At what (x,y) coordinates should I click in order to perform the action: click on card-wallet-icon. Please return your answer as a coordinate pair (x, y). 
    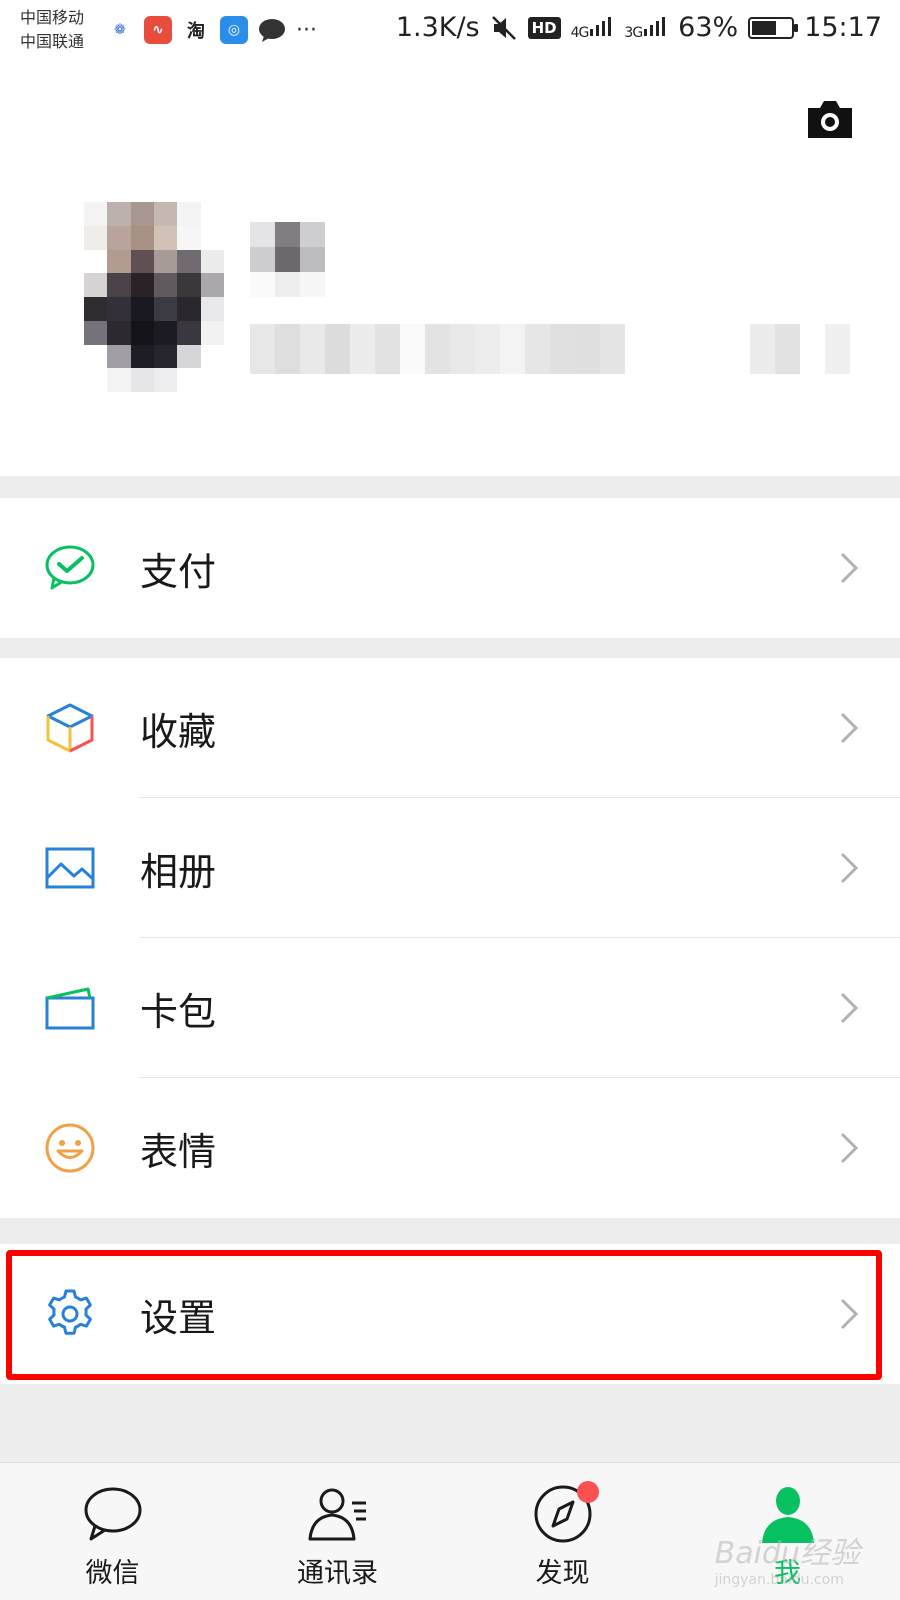
    Looking at the image, I should click on (70, 1008).